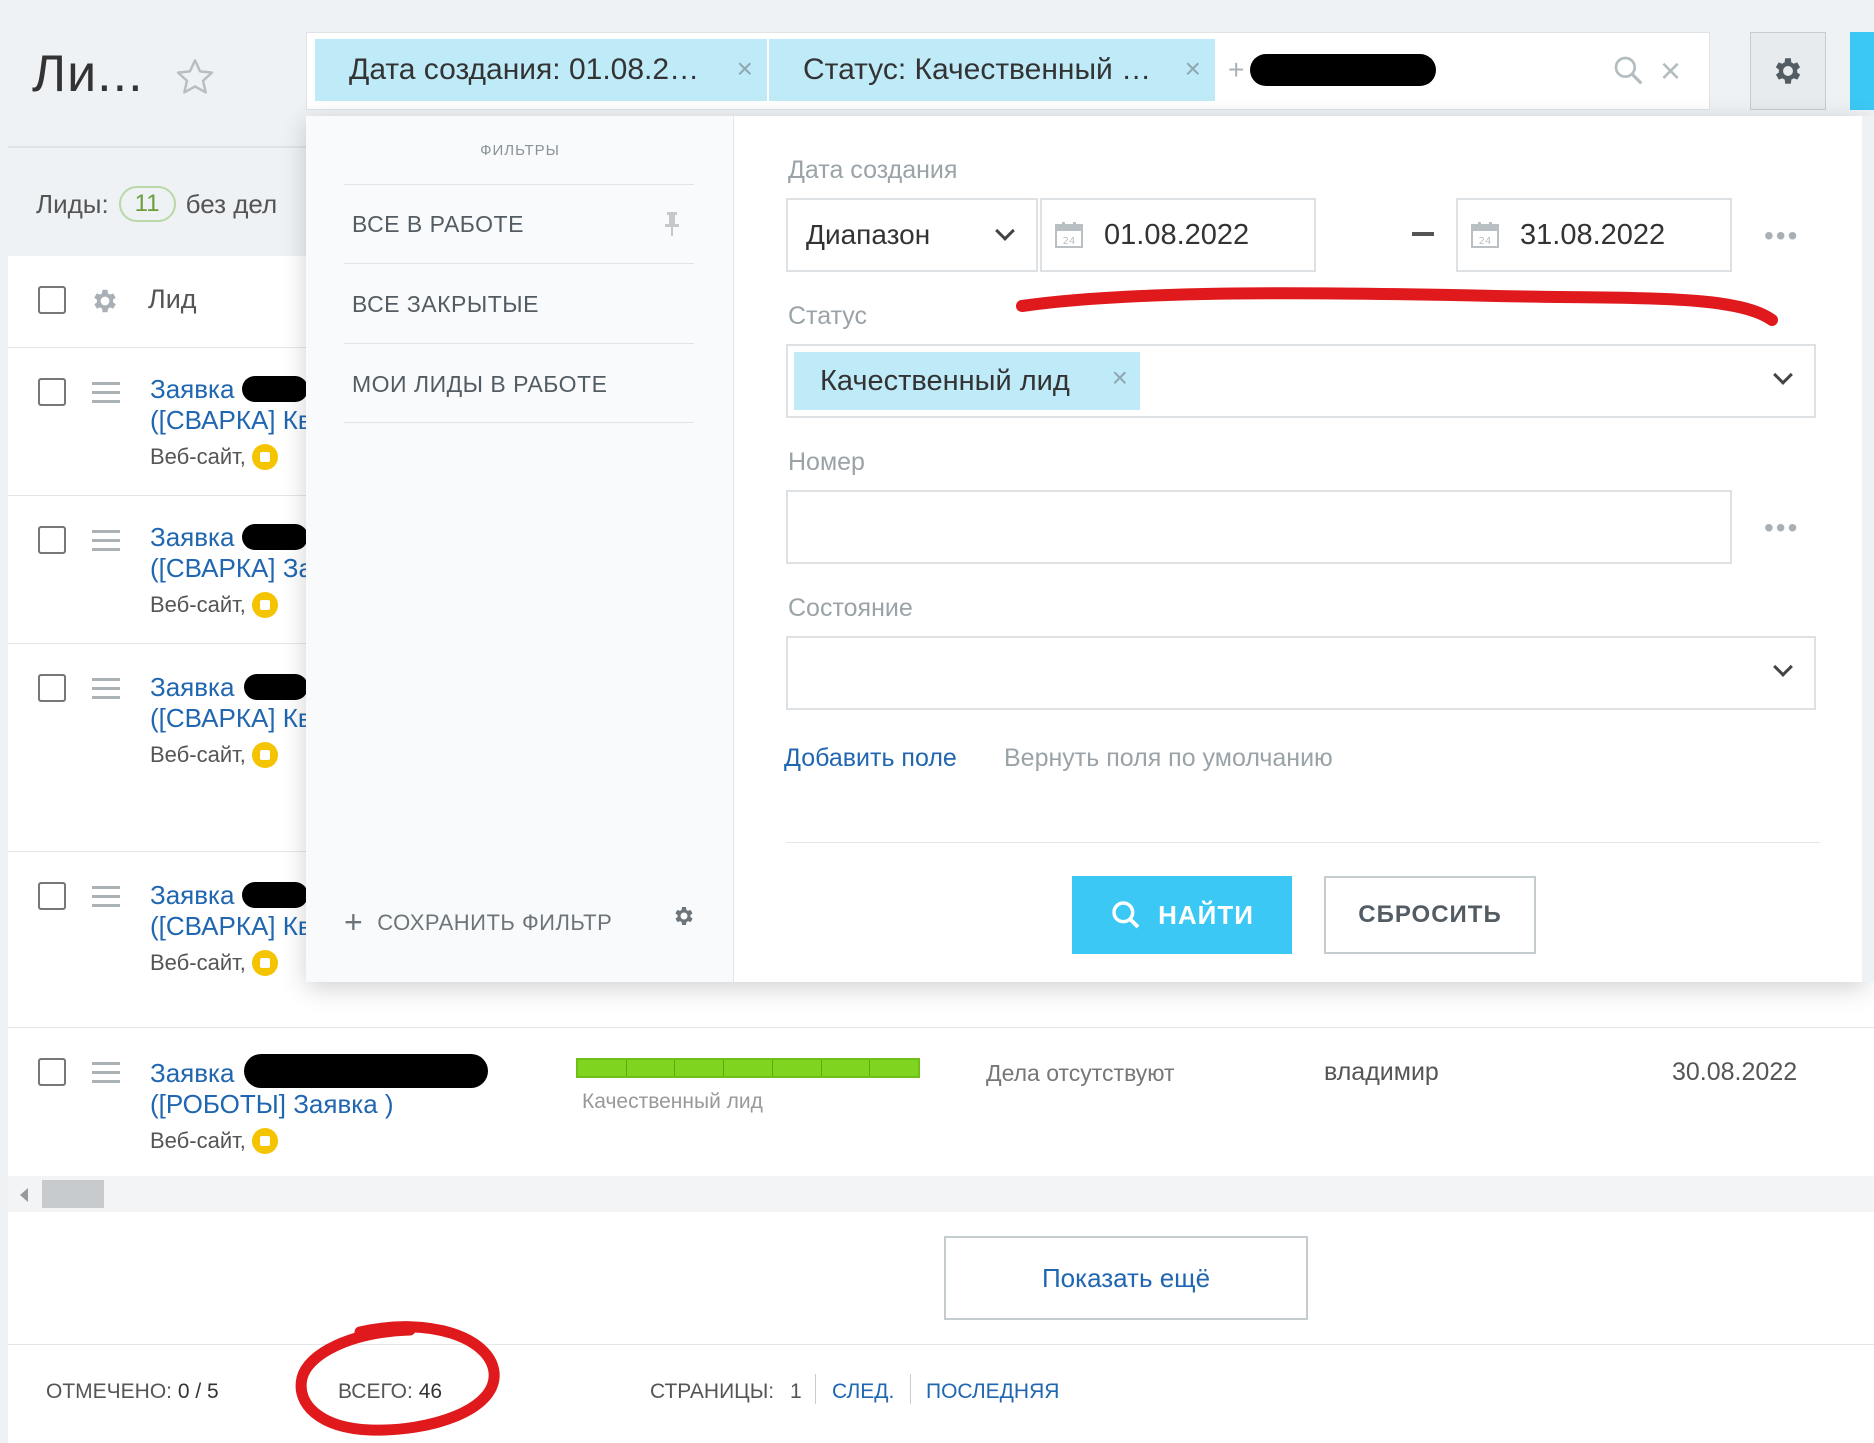 The height and width of the screenshot is (1443, 1874). Describe the element at coordinates (684, 916) in the screenshot. I see `preset-settings-gear-icon` at that location.